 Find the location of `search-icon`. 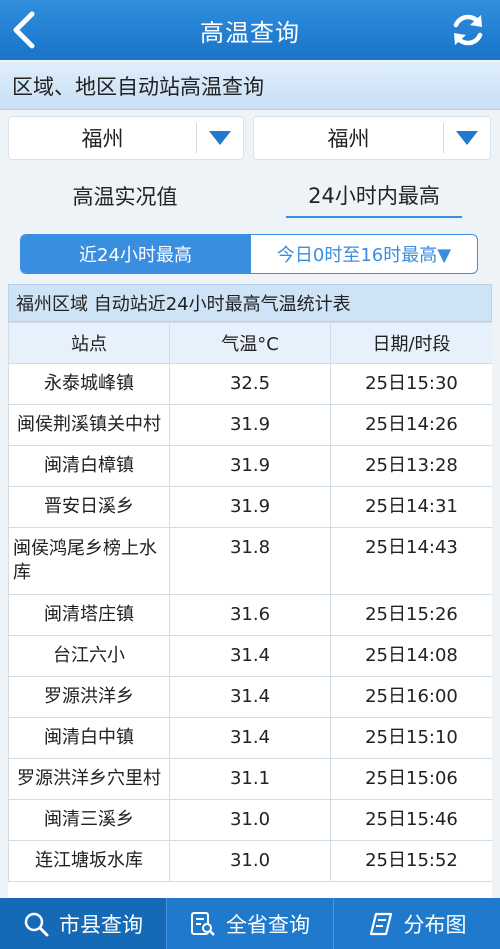

search-icon is located at coordinates (36, 924).